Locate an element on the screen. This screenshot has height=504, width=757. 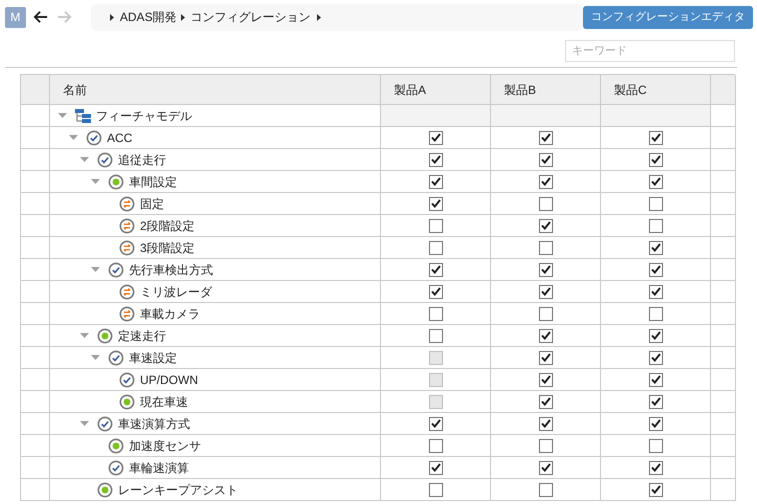
feature-name: 車速演算方式 is located at coordinates (154, 424).